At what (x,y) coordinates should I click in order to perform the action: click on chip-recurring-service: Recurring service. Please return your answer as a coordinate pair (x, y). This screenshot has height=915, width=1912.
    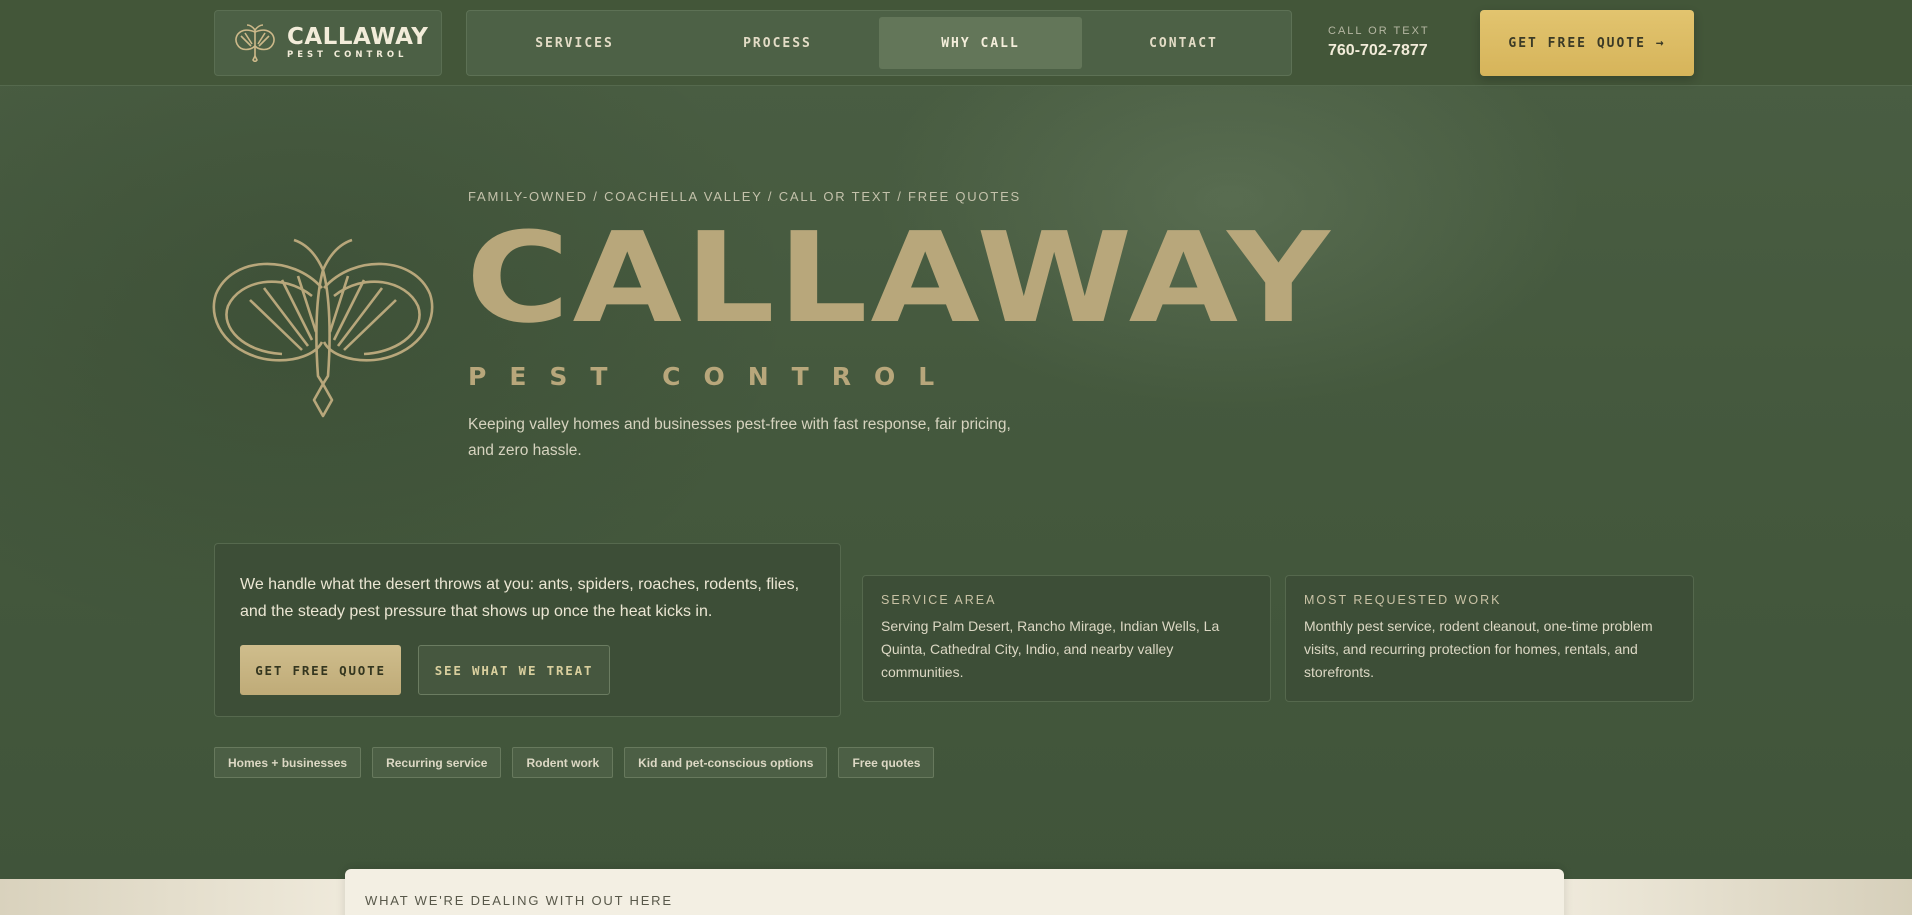
    Looking at the image, I should click on (437, 762).